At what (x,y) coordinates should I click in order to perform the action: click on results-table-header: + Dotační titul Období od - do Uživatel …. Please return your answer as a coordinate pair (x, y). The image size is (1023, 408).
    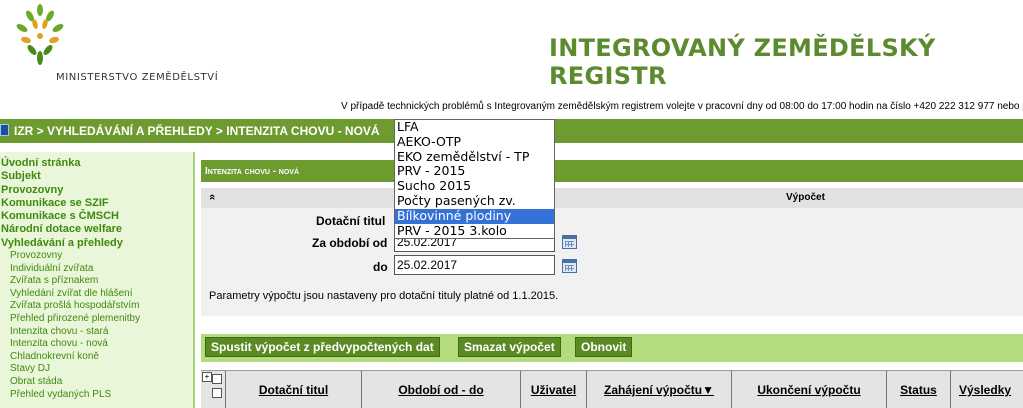
    Looking at the image, I should click on (612, 389).